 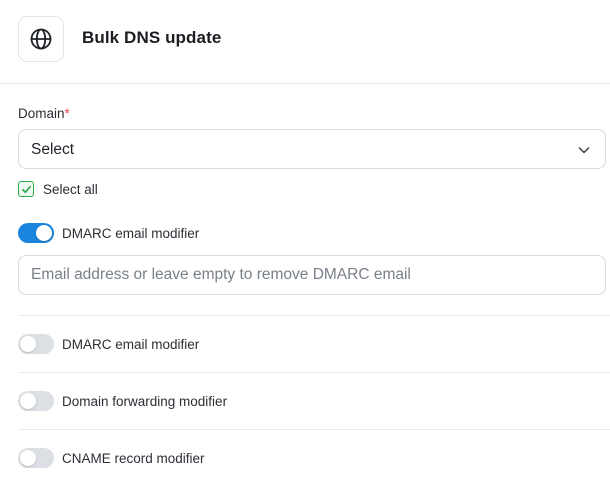 I want to click on select-all-label: Select all, so click(x=70, y=189).